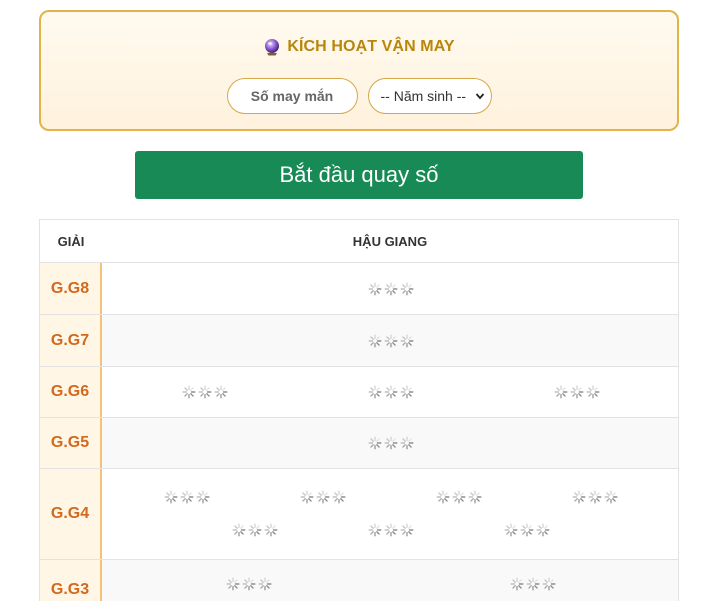  I want to click on prize-label: G.G4, so click(71, 514).